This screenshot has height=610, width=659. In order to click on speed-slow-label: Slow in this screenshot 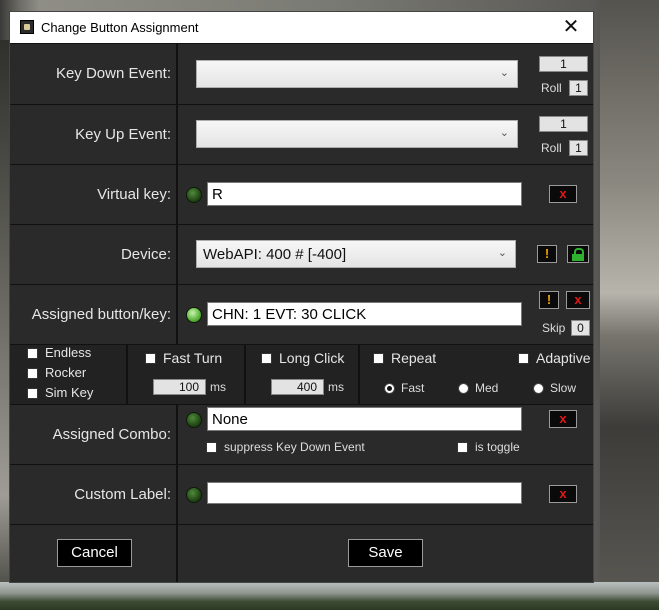, I will do `click(563, 388)`.